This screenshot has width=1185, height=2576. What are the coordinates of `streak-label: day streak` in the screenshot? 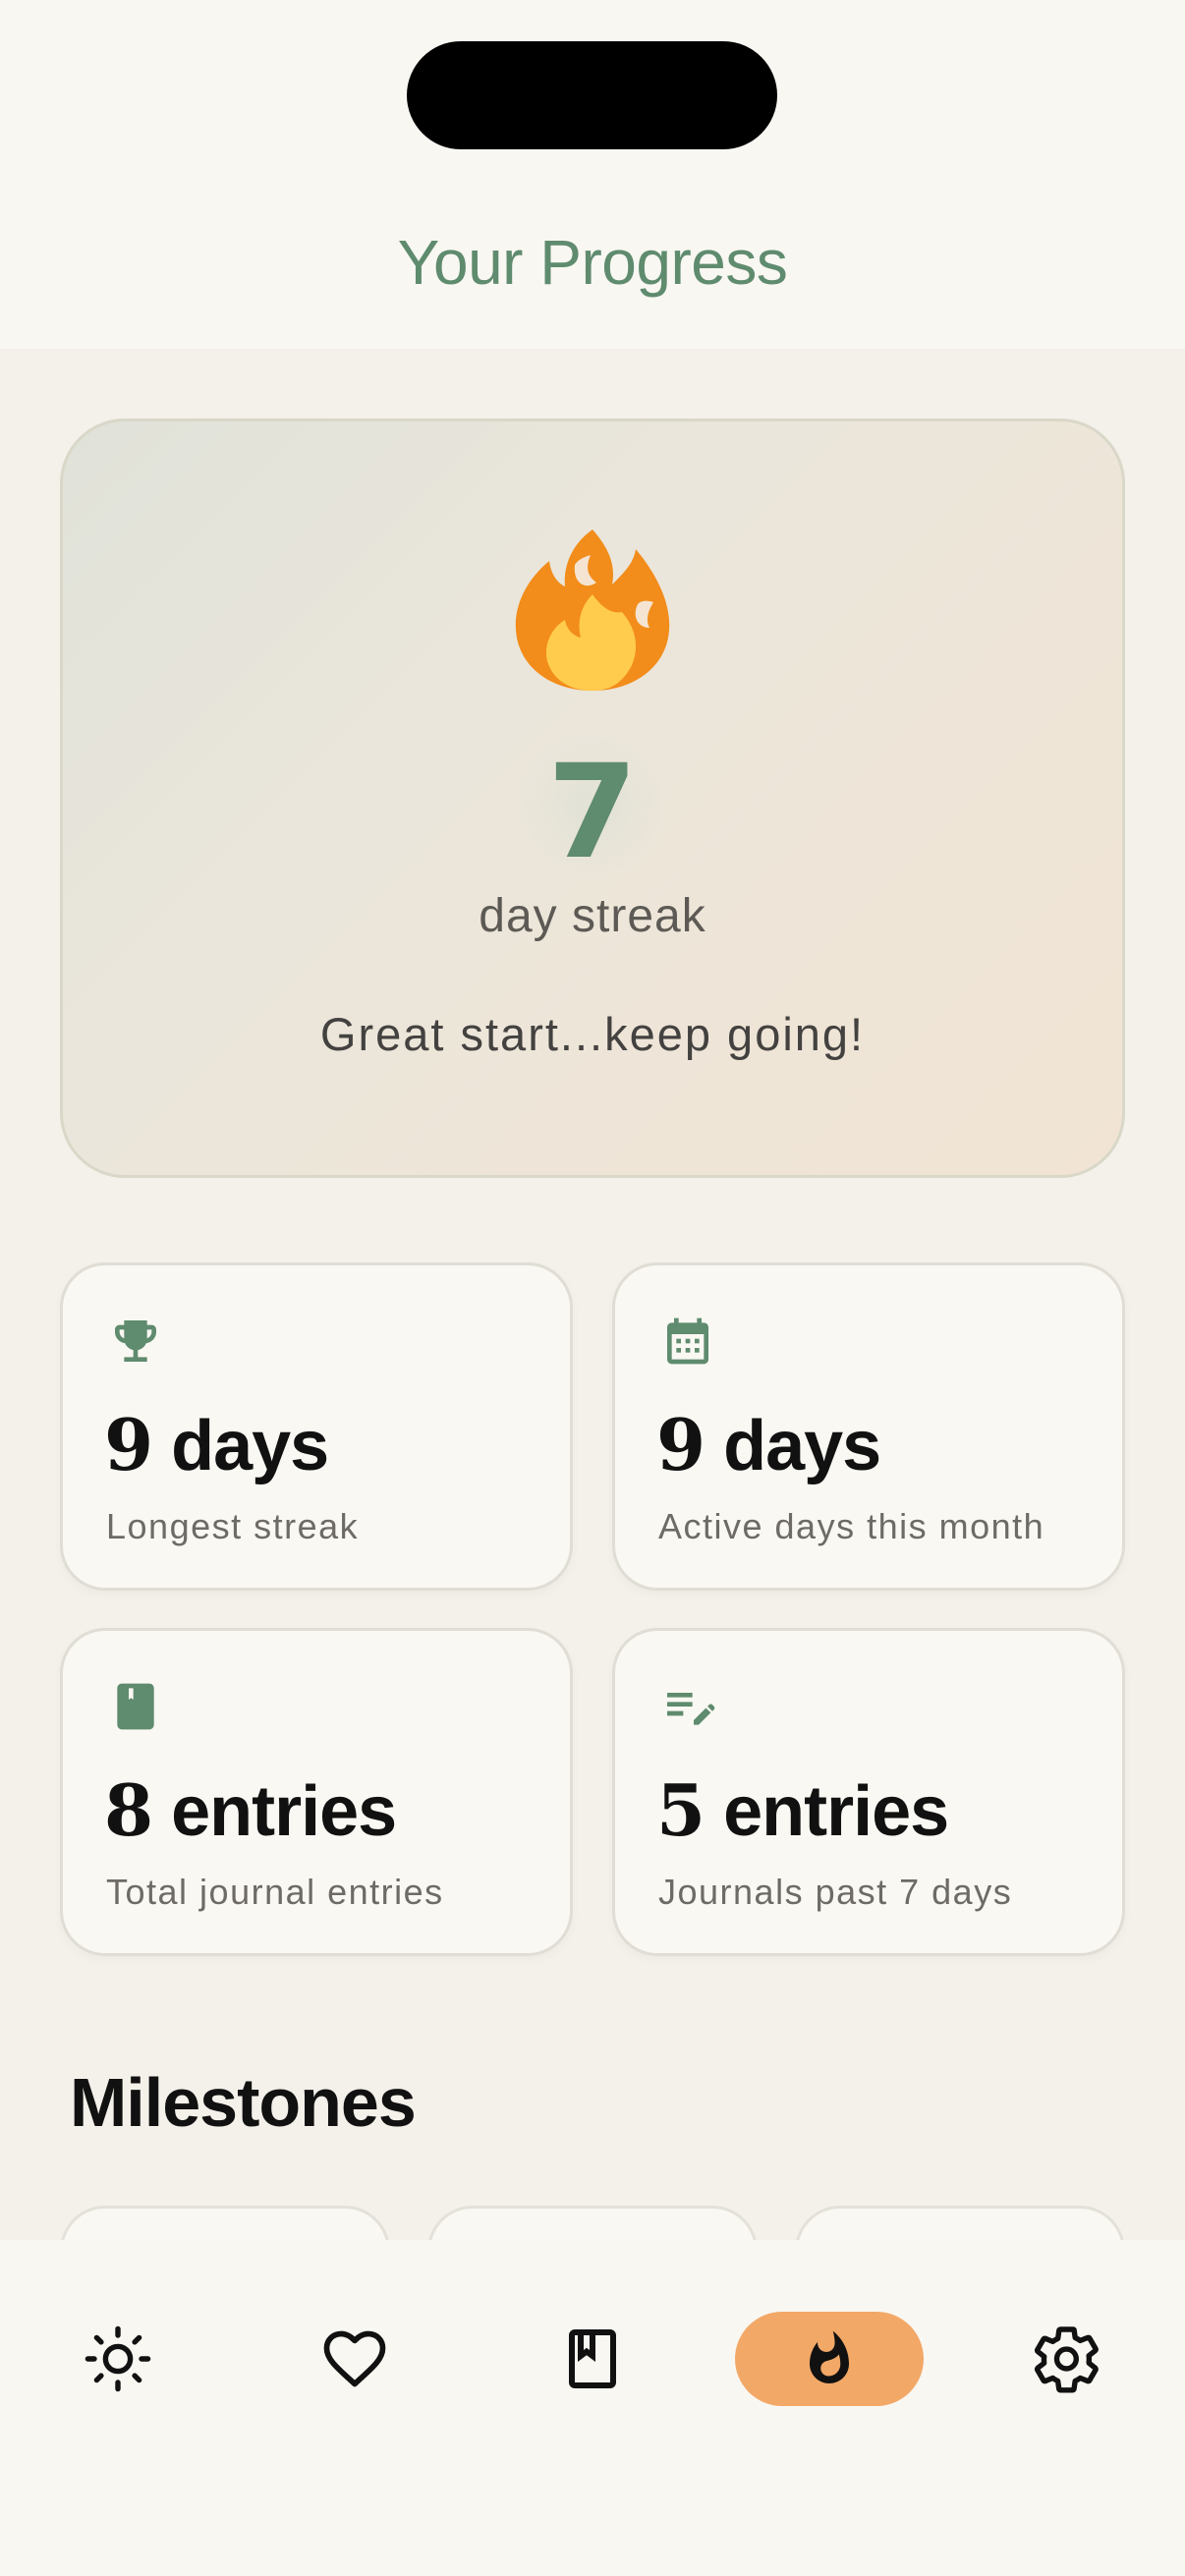 It's located at (592, 916).